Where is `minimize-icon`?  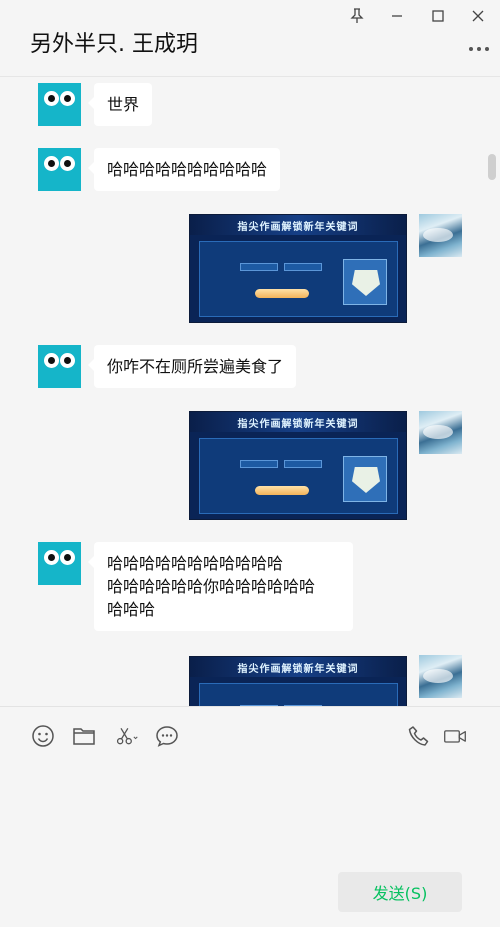 minimize-icon is located at coordinates (397, 16).